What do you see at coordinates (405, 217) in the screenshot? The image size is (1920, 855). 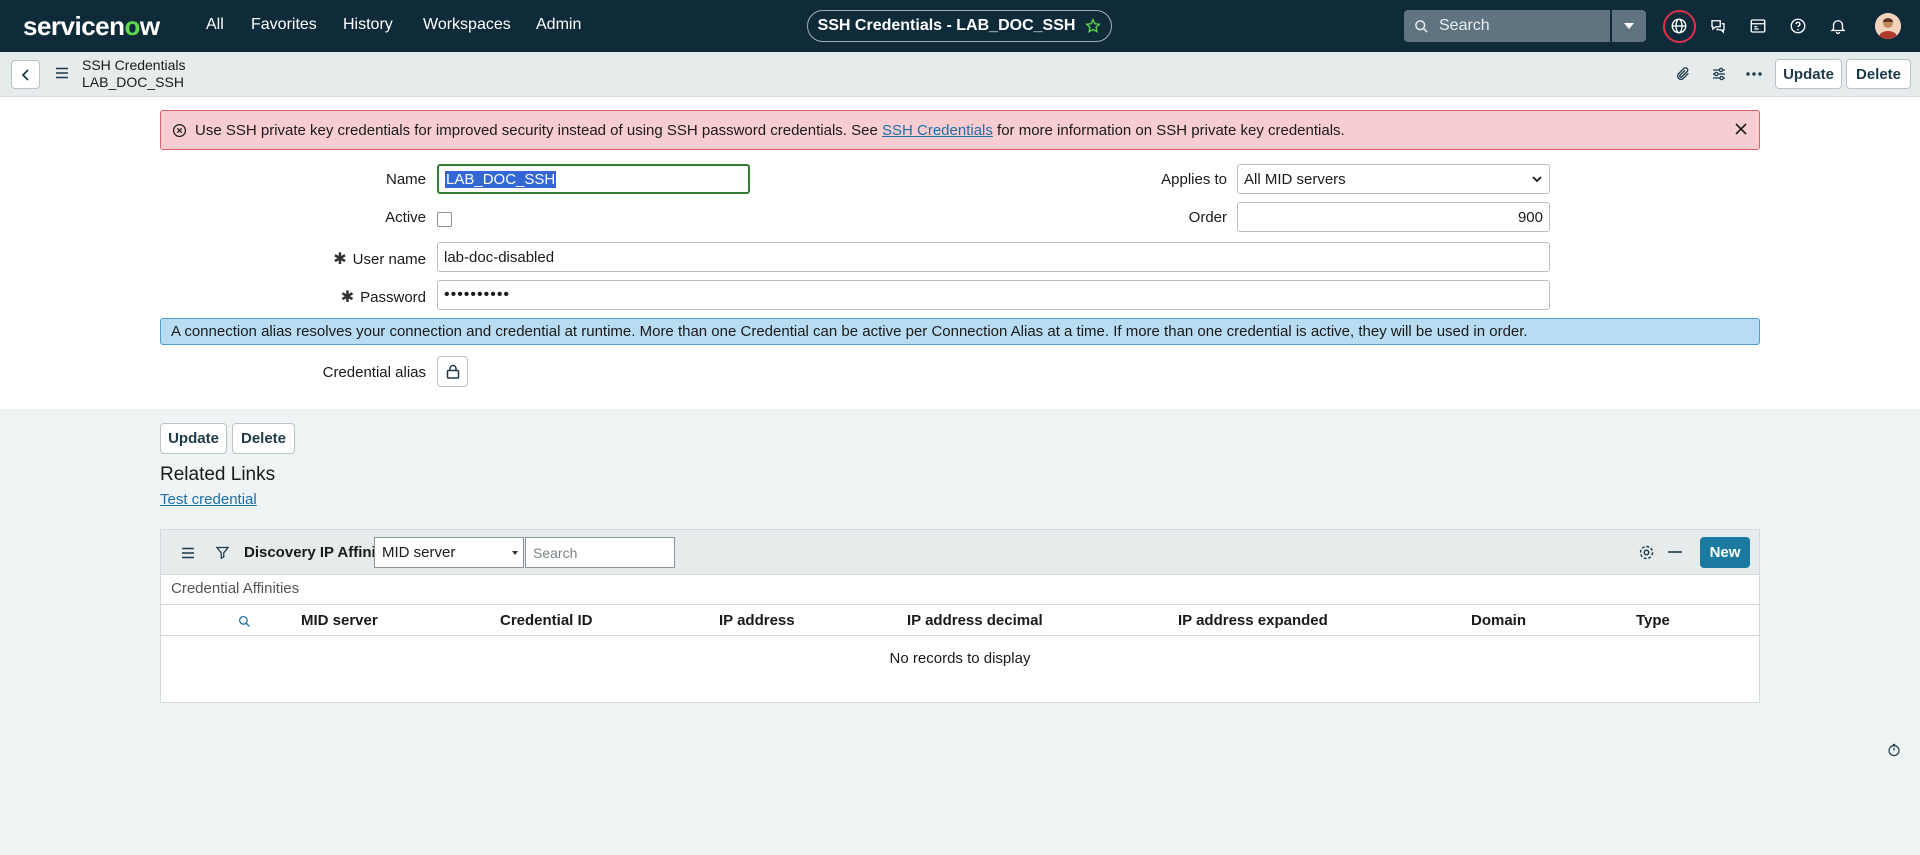 I see `active-label: Active` at bounding box center [405, 217].